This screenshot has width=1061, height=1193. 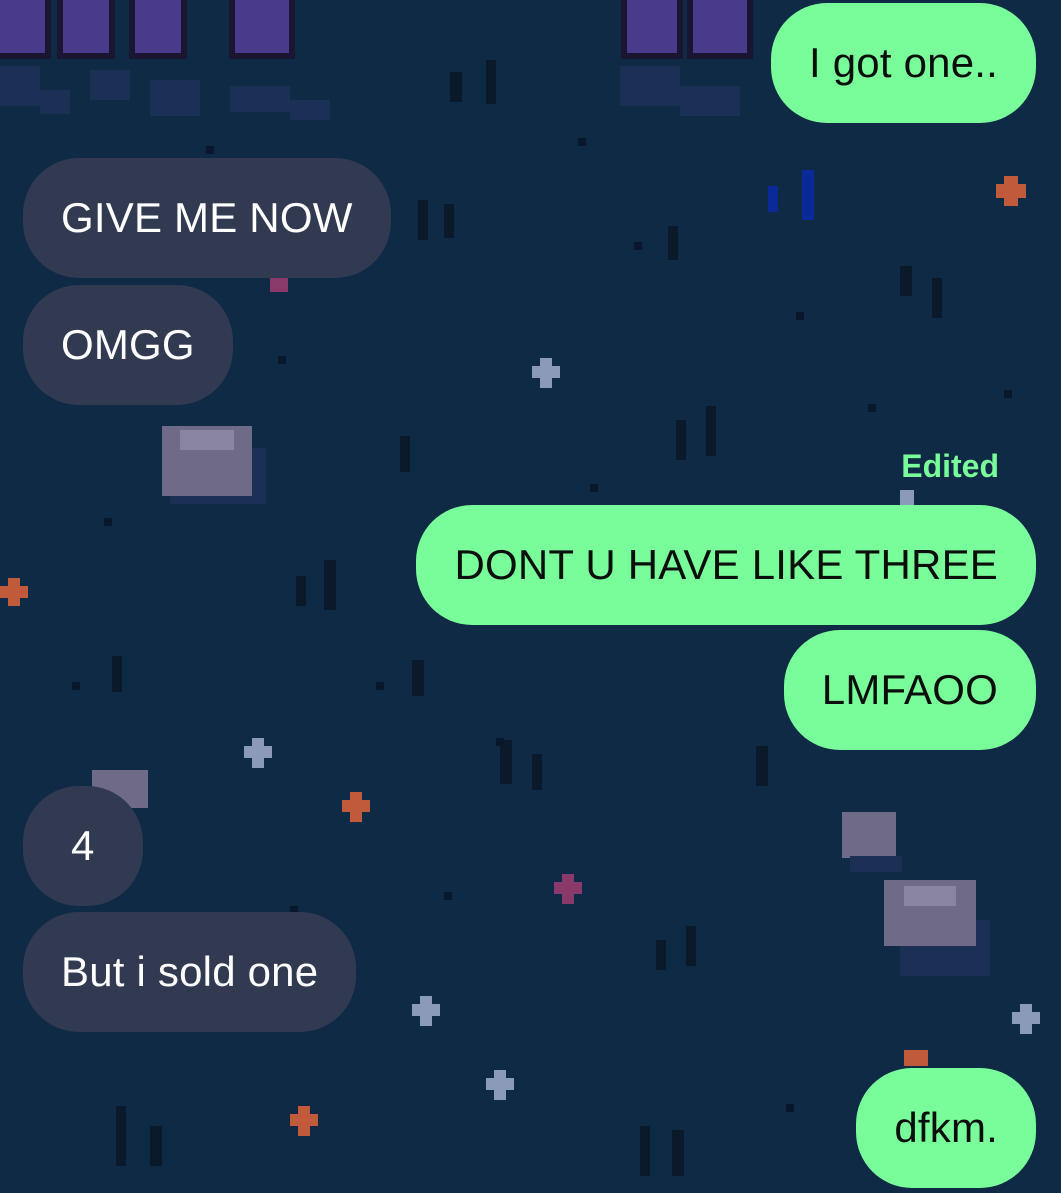 I want to click on message-bubble-outgoing: I got one.., so click(x=903, y=63).